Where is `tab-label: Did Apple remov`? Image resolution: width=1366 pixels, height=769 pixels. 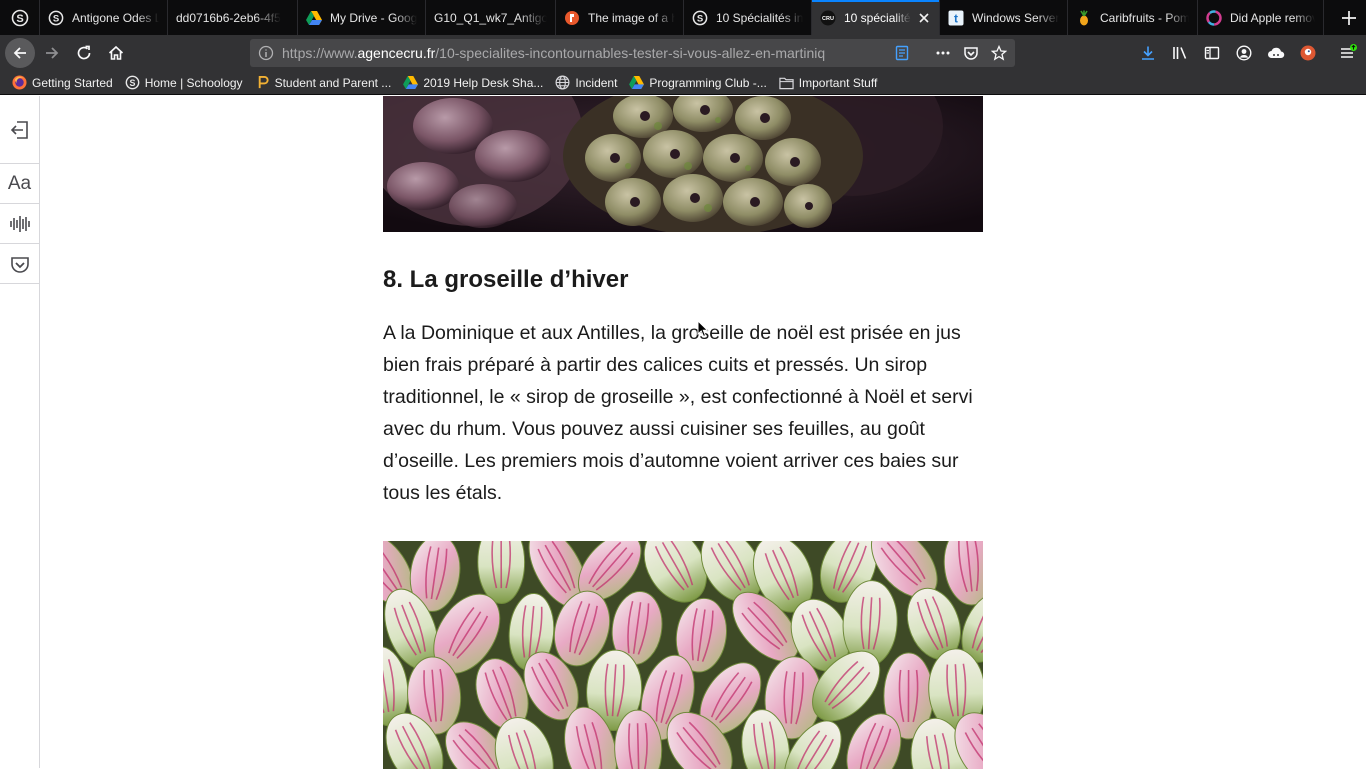 tab-label: Did Apple remov is located at coordinates (1272, 17).